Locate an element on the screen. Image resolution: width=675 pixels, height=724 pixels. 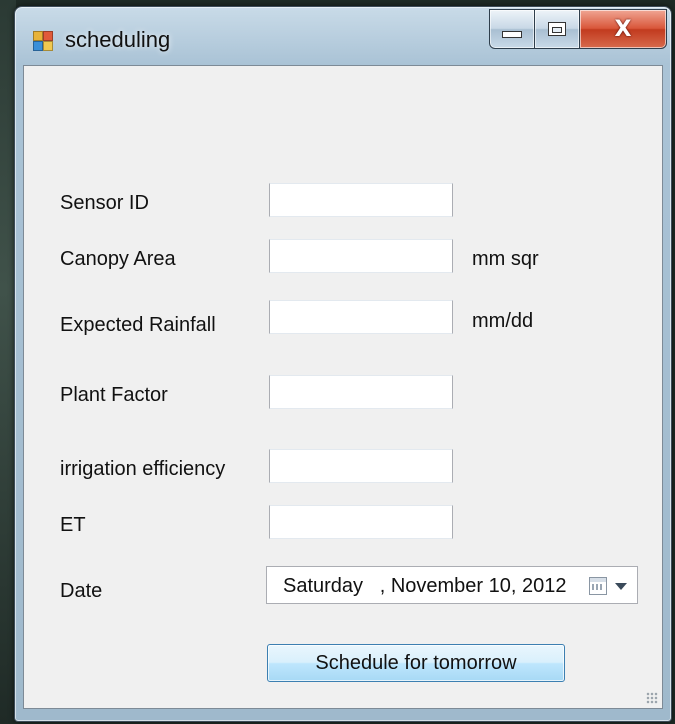
sensor-id-input is located at coordinates (361, 200).